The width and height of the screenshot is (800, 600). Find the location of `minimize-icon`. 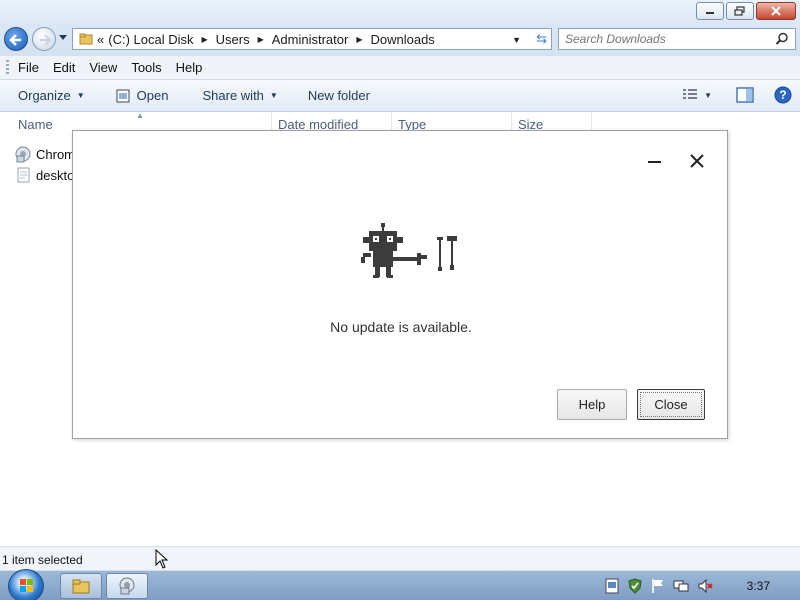

minimize-icon is located at coordinates (710, 13).